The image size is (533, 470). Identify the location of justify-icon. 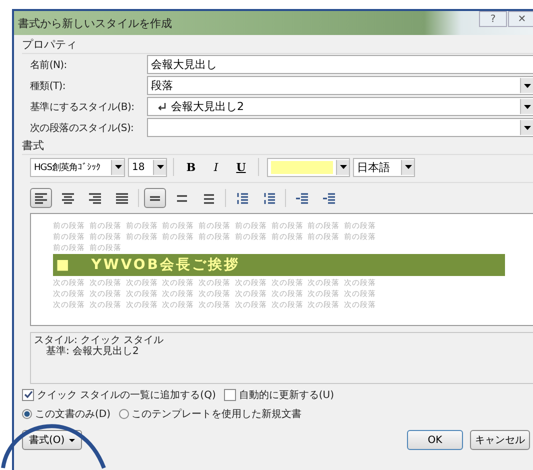
(122, 198).